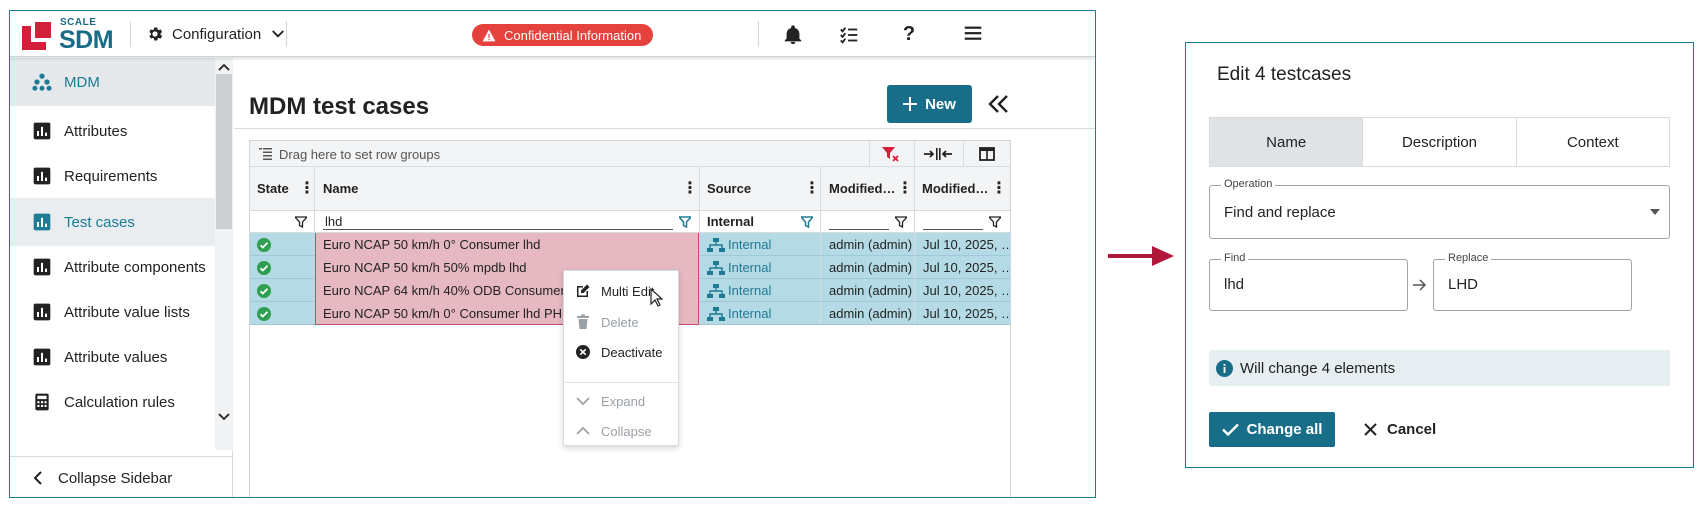  I want to click on sidebar-item-label: Calculation rules, so click(119, 402).